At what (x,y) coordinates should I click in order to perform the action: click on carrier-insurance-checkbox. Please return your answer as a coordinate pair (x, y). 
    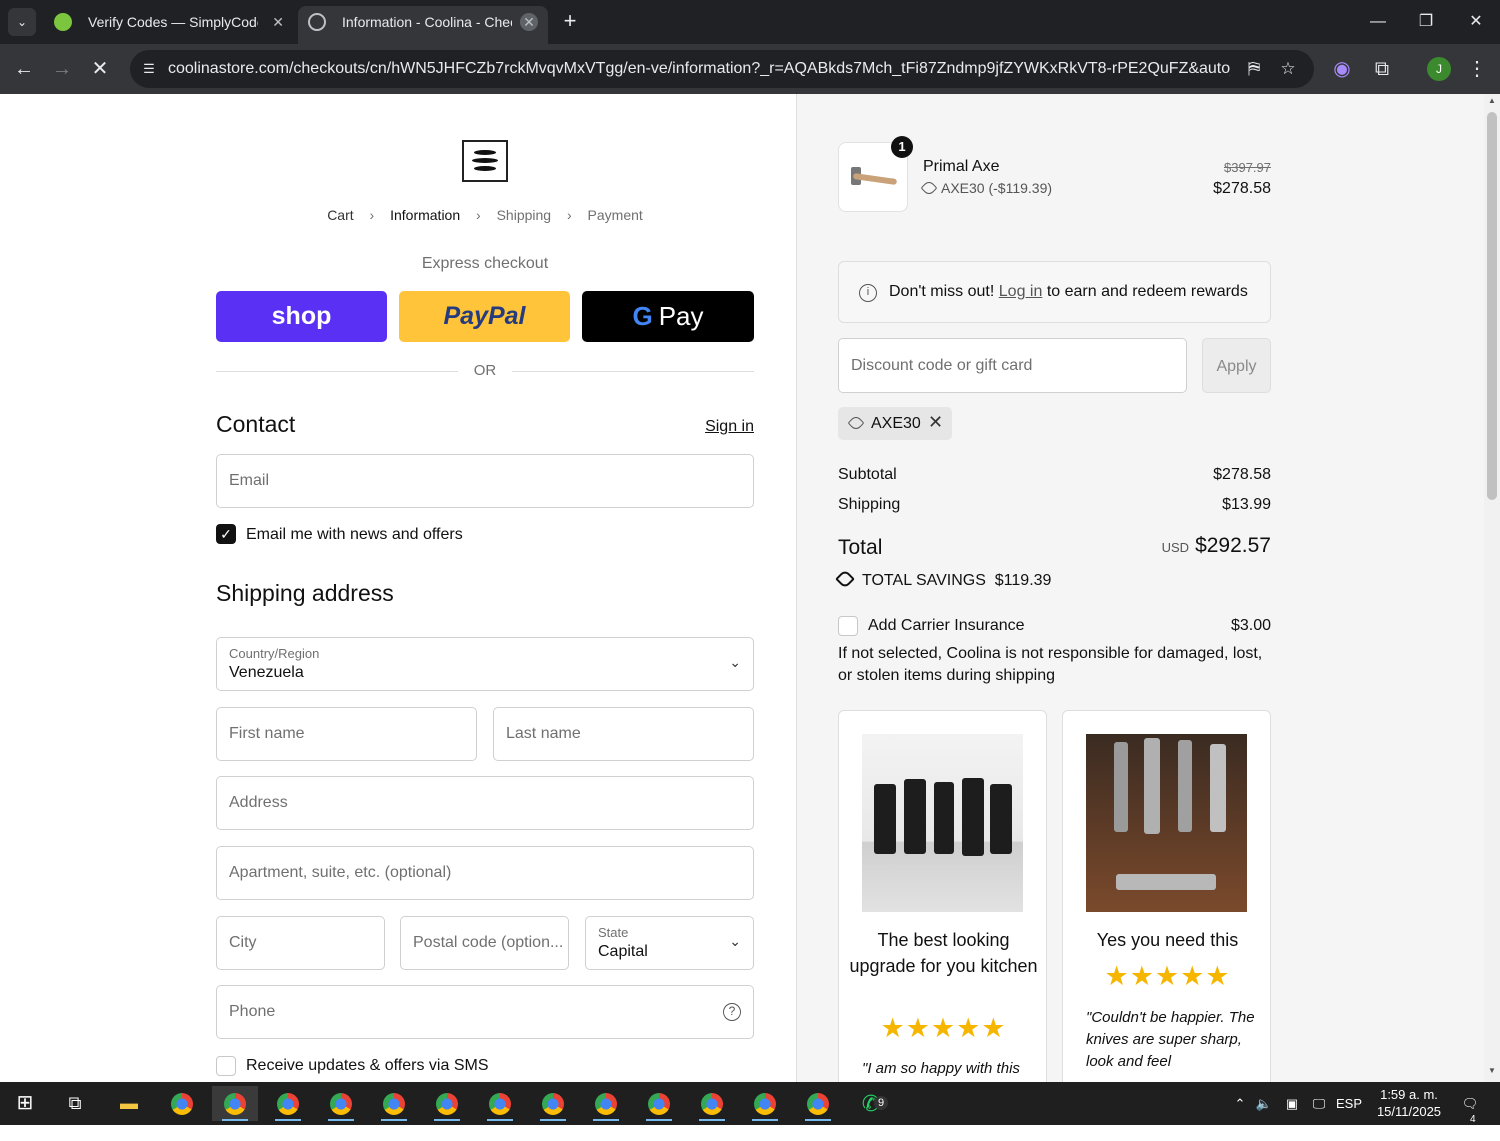
    Looking at the image, I should click on (848, 626).